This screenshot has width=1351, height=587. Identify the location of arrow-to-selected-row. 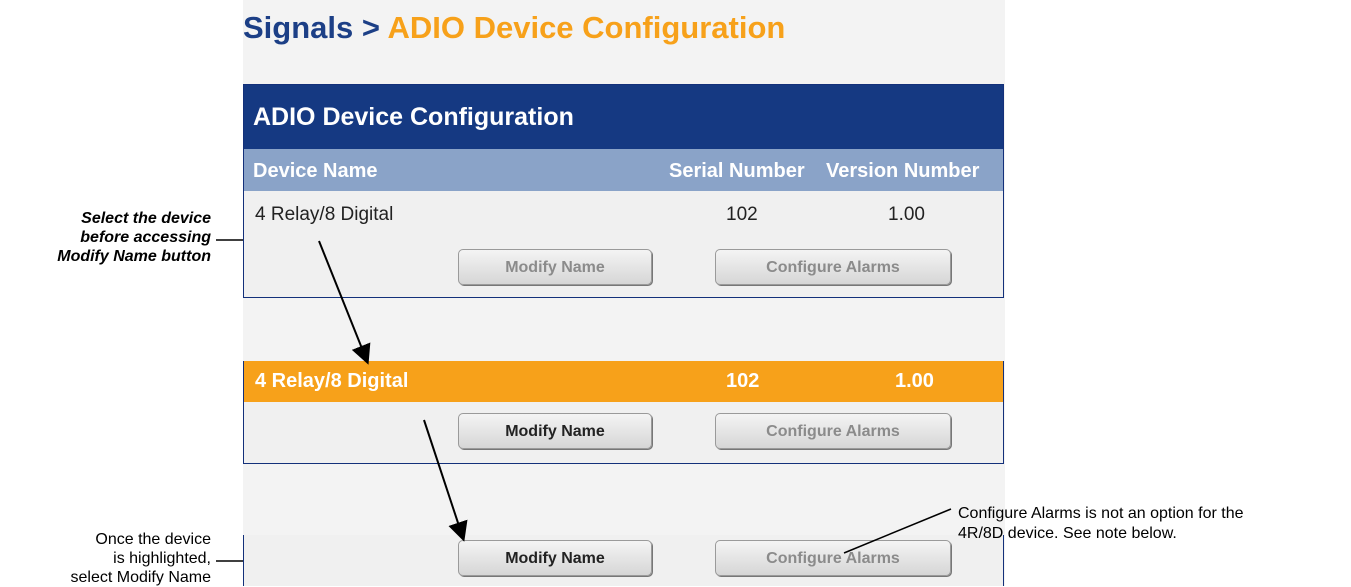
(344, 302).